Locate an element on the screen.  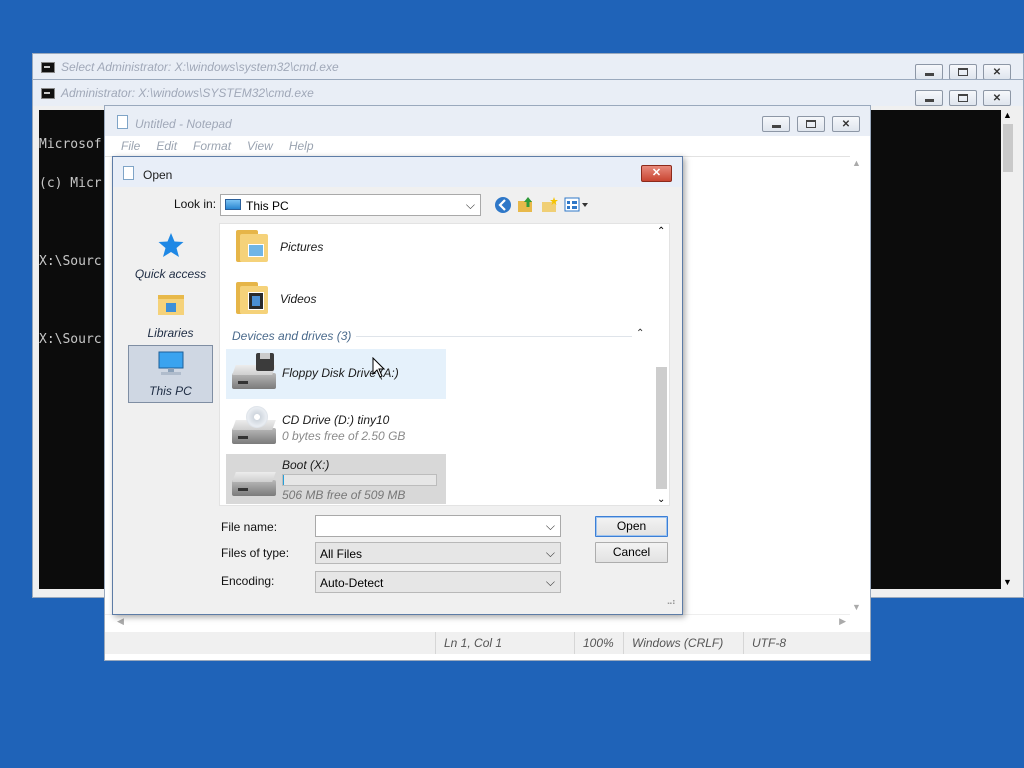
file-list-scrollbar: ⌃ ⌄ is located at coordinates (661, 364).